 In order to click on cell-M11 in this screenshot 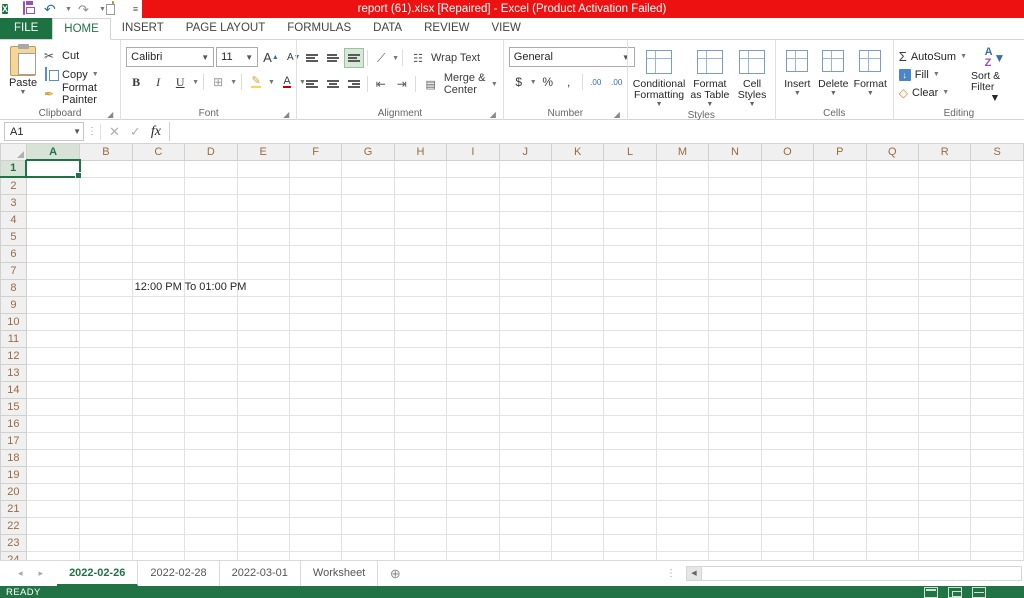, I will do `click(683, 339)`.